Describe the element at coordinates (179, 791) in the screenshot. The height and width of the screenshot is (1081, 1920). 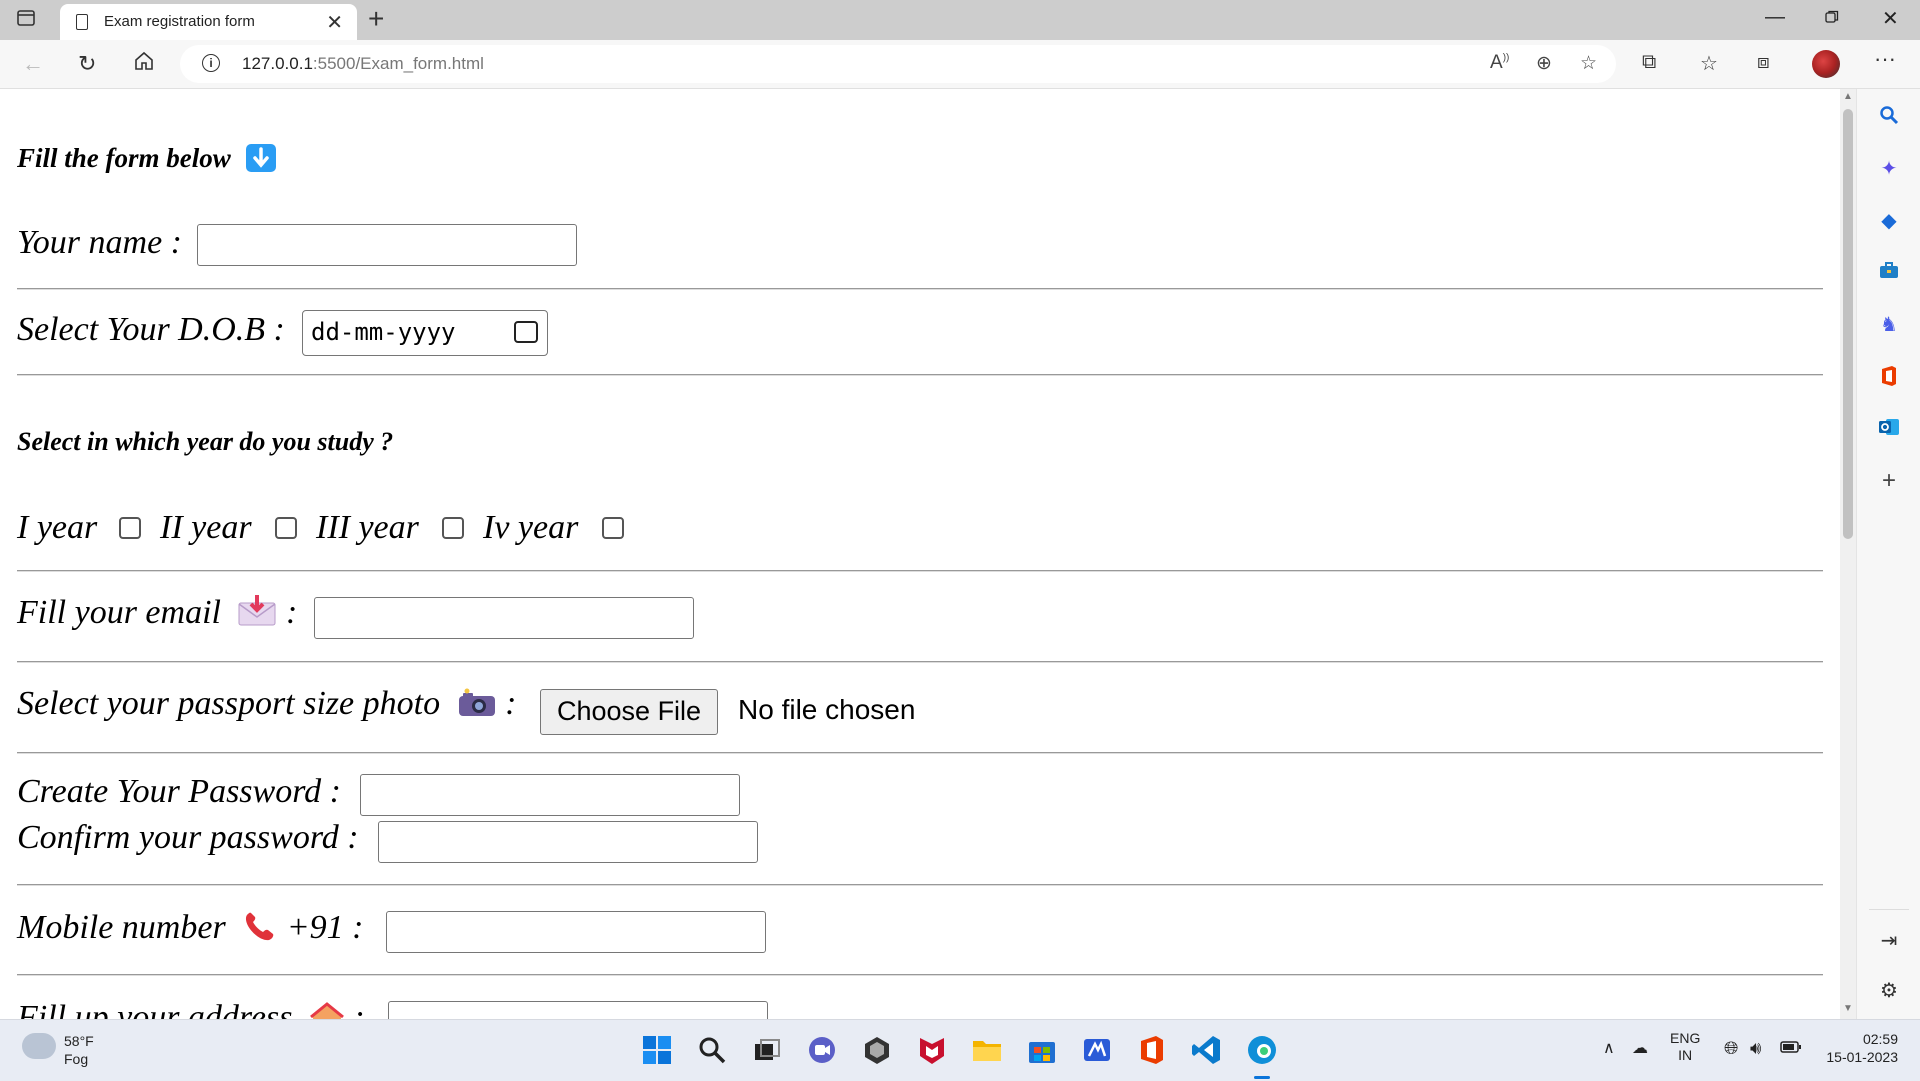
I see `password-label: Create Your Password :` at that location.